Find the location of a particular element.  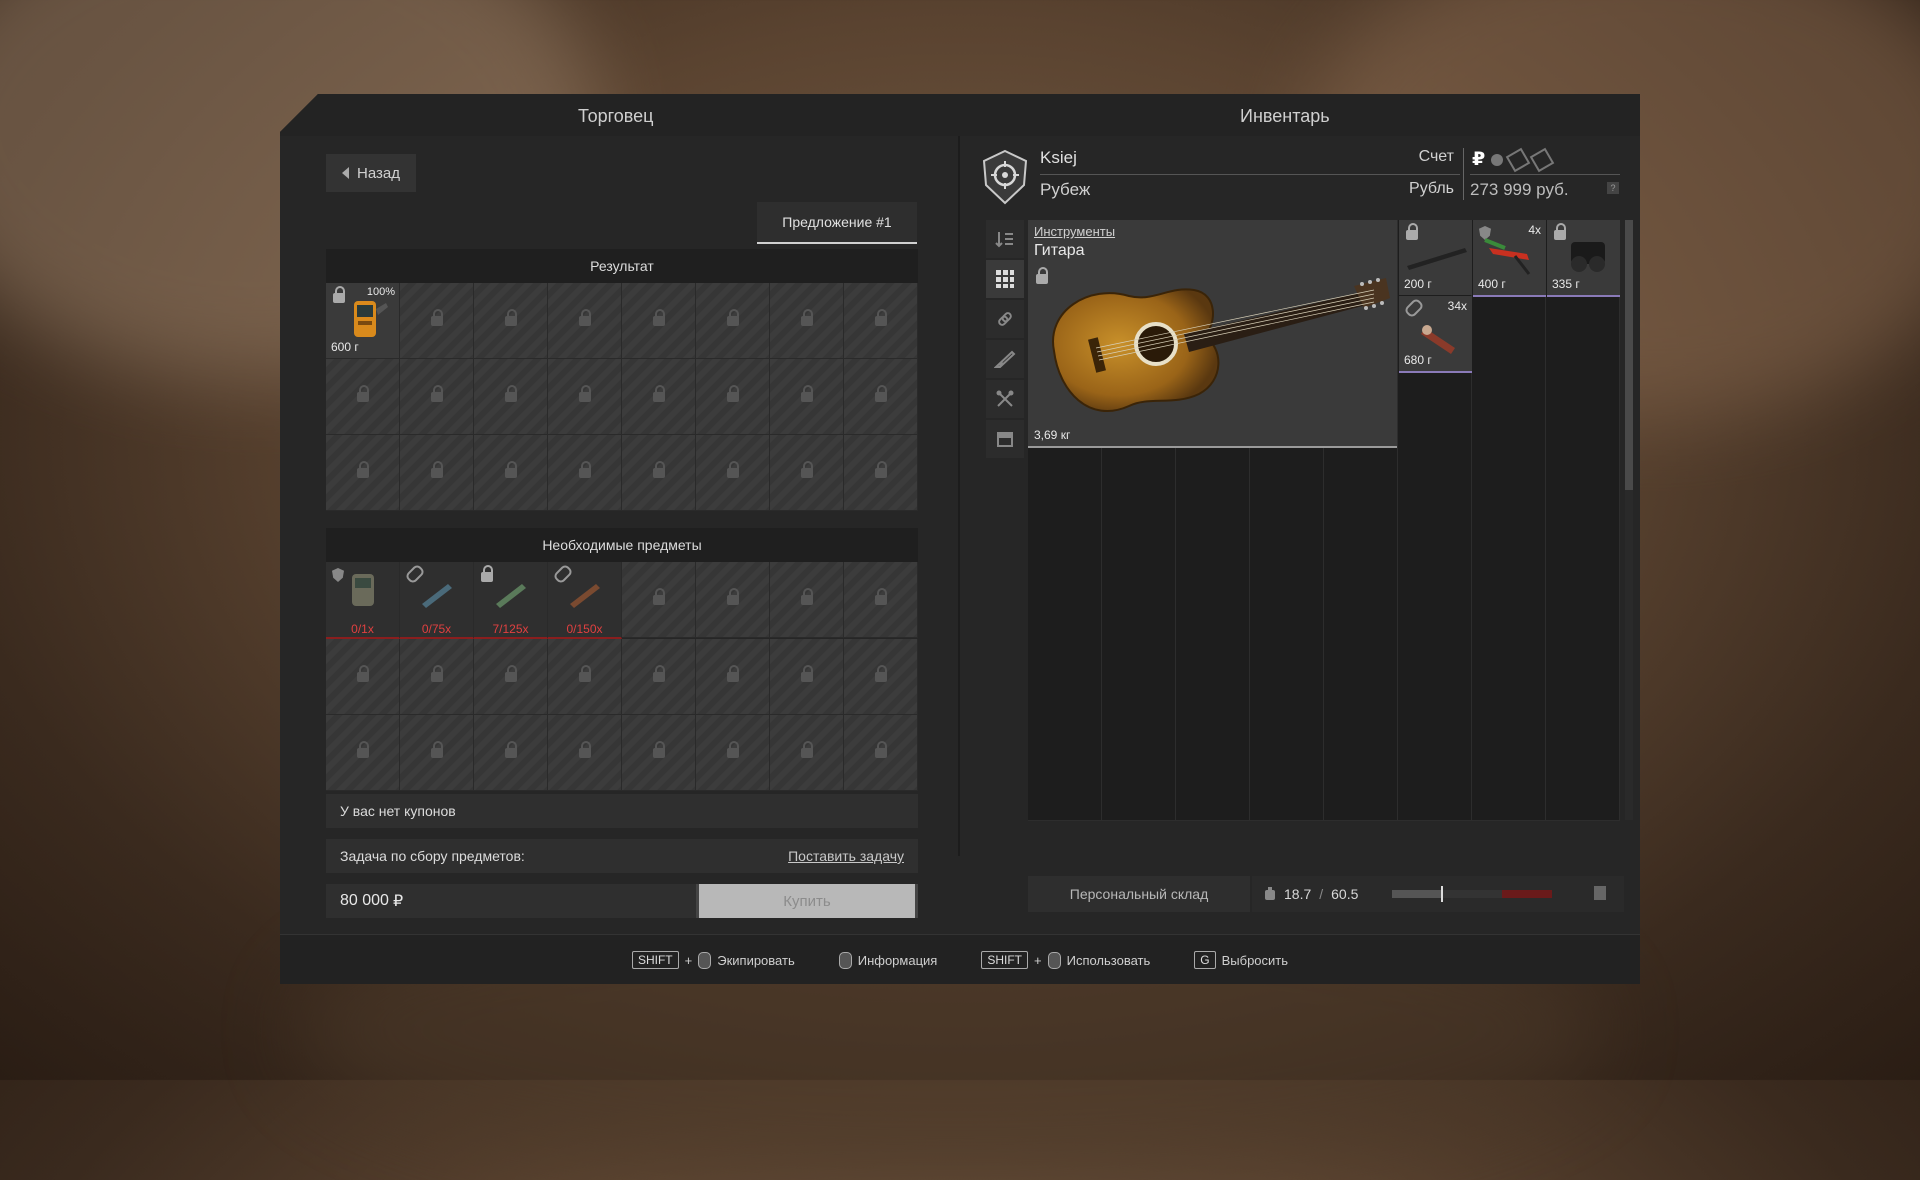

tools-filter-icon is located at coordinates (1005, 399).